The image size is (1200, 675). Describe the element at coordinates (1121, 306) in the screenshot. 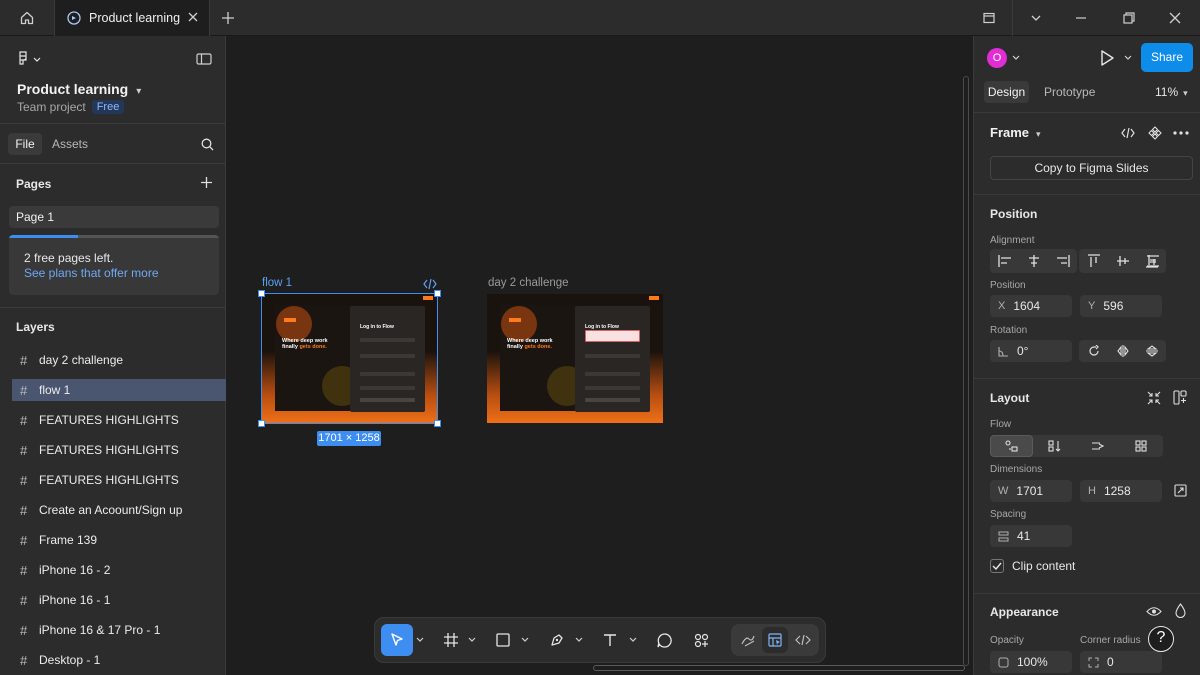

I see `y-position-field: Y 596` at that location.